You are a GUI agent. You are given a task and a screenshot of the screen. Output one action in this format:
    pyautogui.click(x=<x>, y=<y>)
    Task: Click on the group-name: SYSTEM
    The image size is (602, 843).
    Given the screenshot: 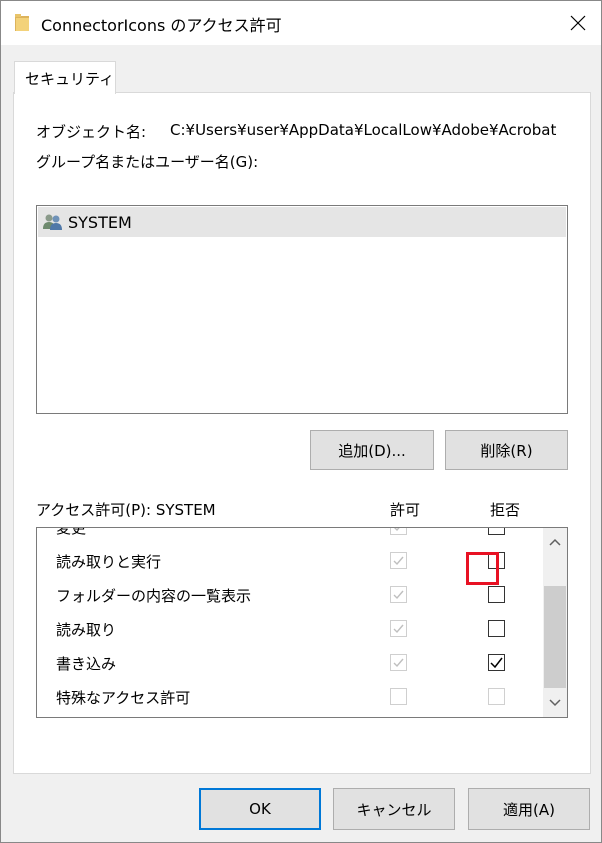 What is the action you would take?
    pyautogui.click(x=100, y=222)
    